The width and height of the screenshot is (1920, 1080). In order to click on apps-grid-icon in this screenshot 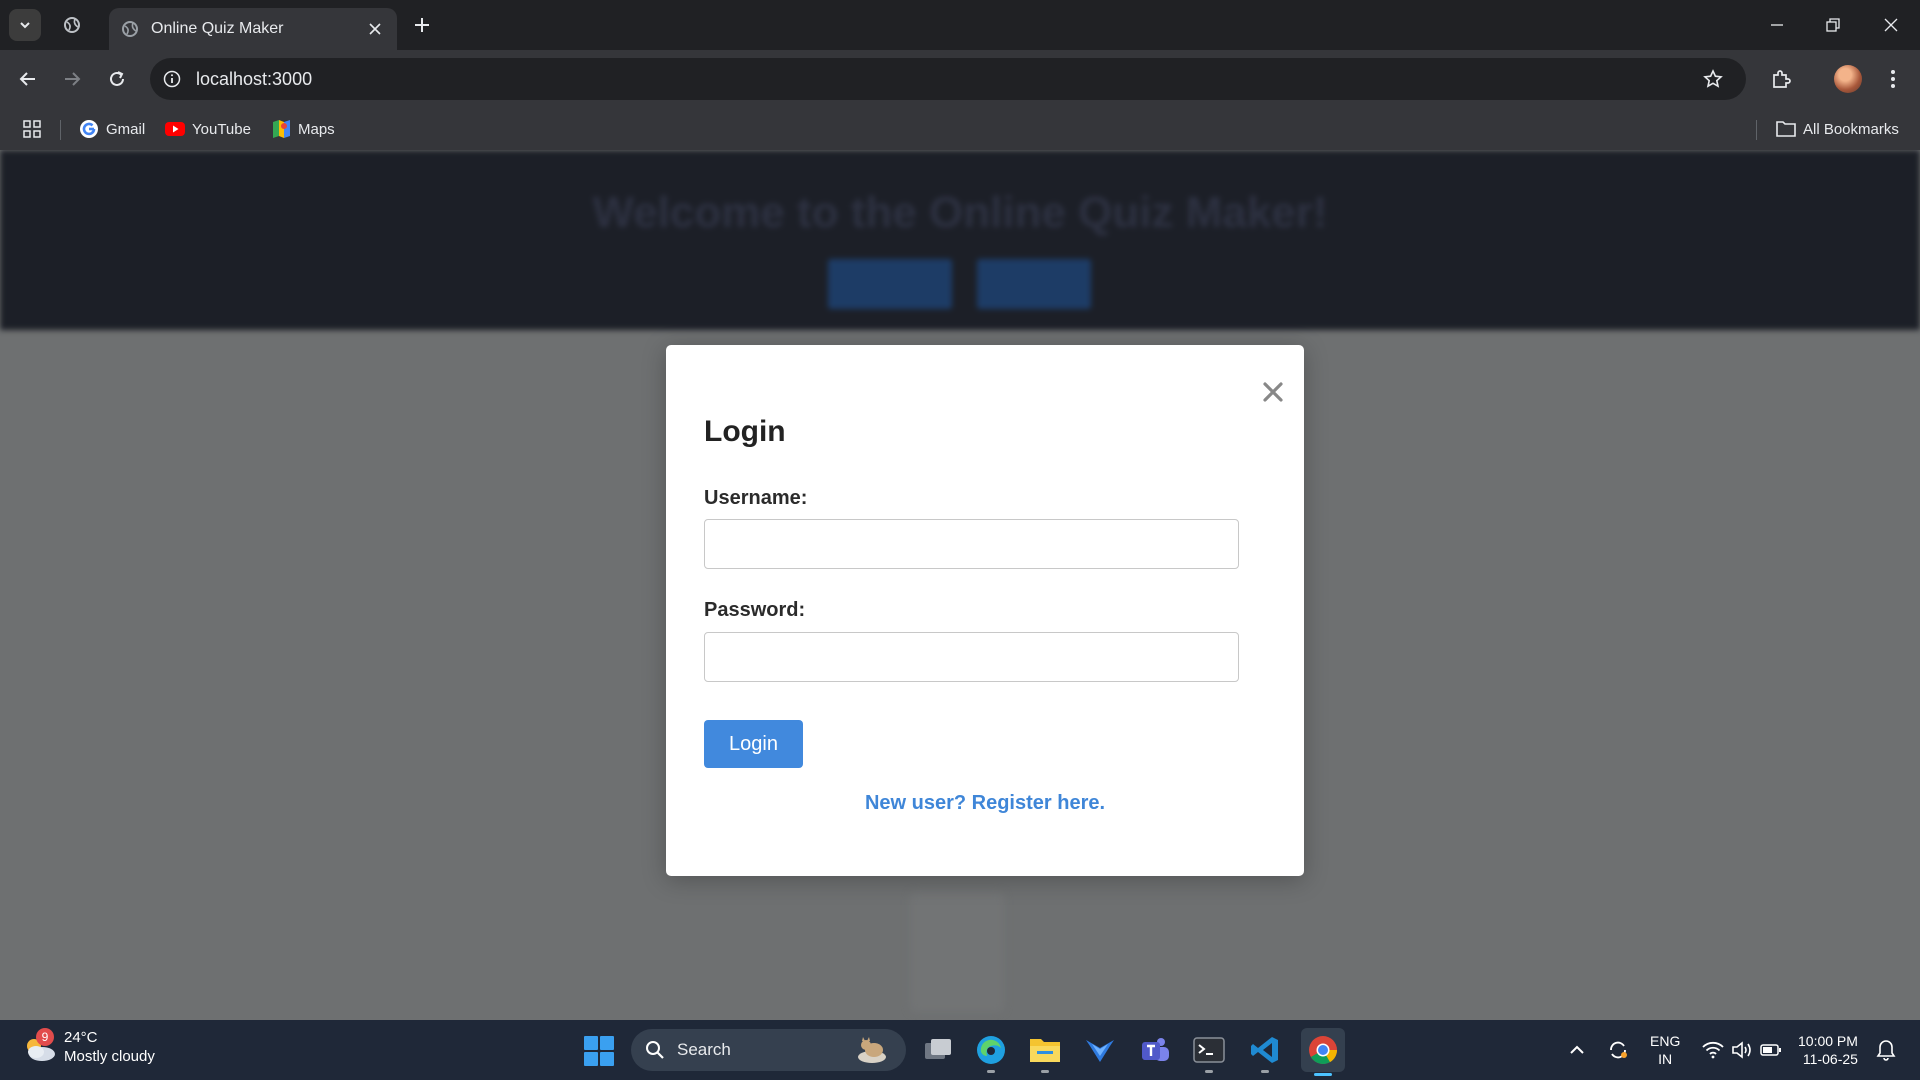, I will do `click(32, 129)`.